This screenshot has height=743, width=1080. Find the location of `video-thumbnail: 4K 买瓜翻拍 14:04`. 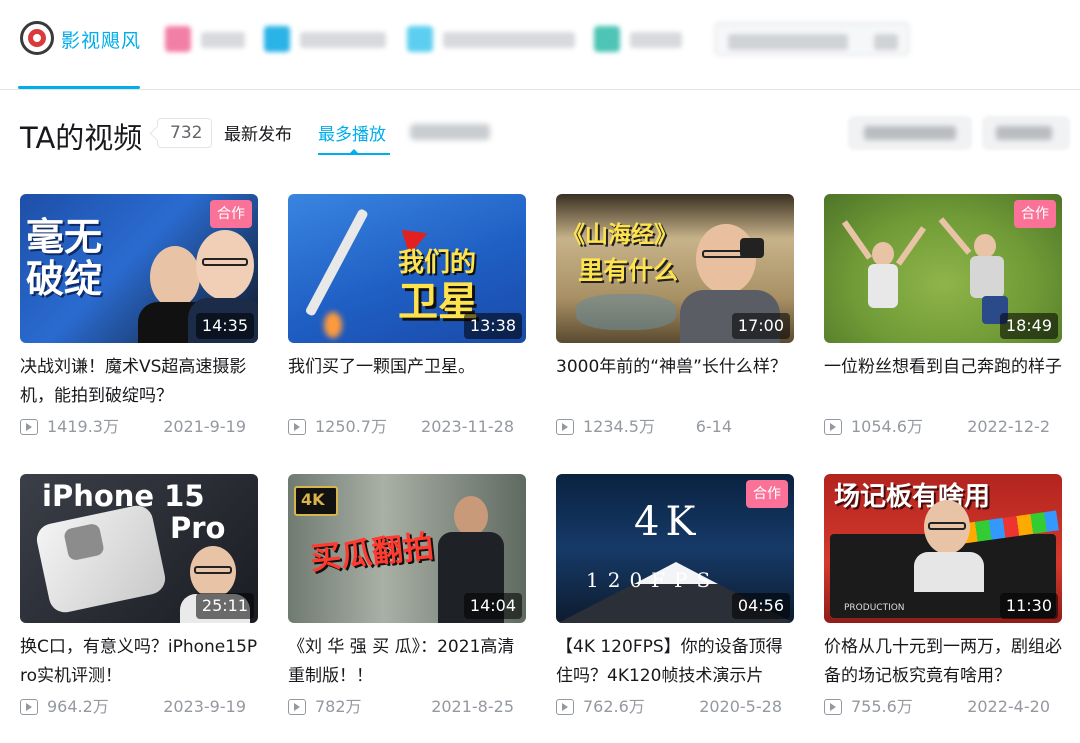

video-thumbnail: 4K 买瓜翻拍 14:04 is located at coordinates (407, 548).